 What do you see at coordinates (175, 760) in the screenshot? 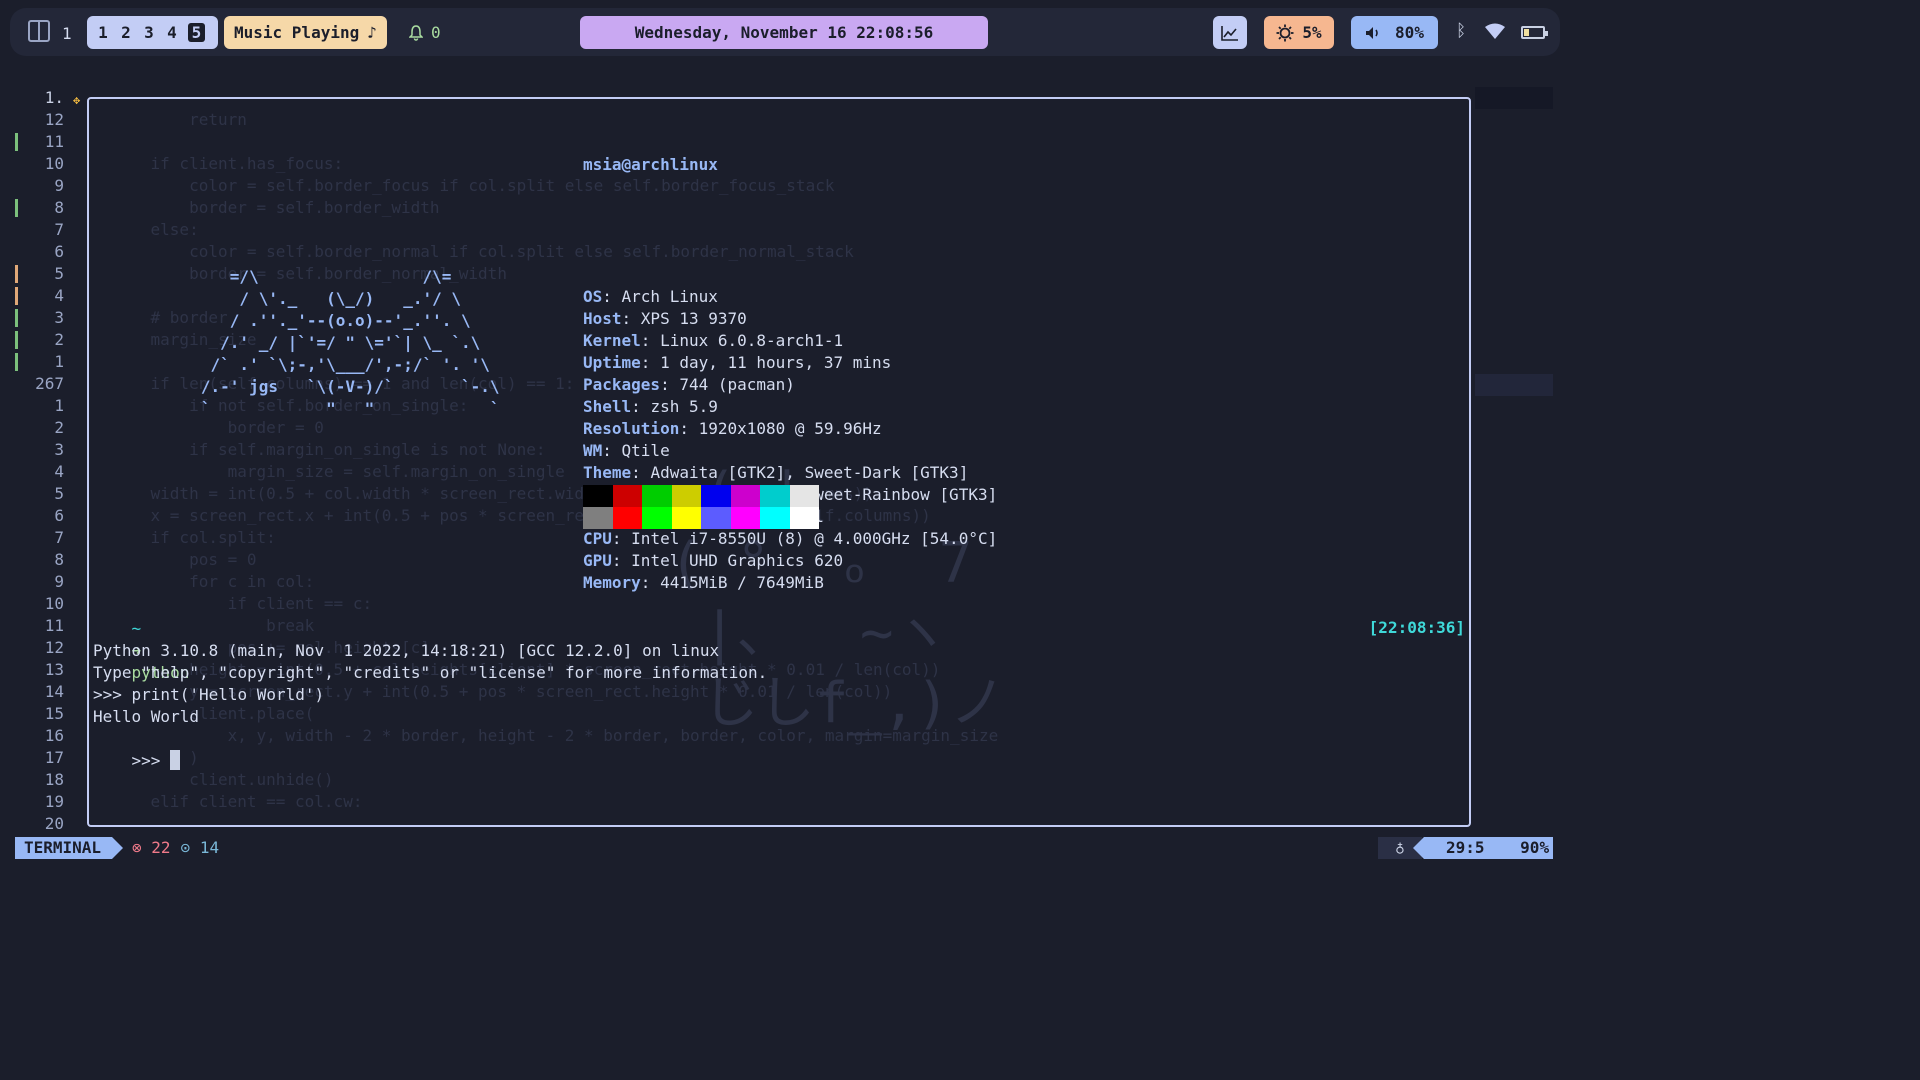
I see `terminal-cursor` at bounding box center [175, 760].